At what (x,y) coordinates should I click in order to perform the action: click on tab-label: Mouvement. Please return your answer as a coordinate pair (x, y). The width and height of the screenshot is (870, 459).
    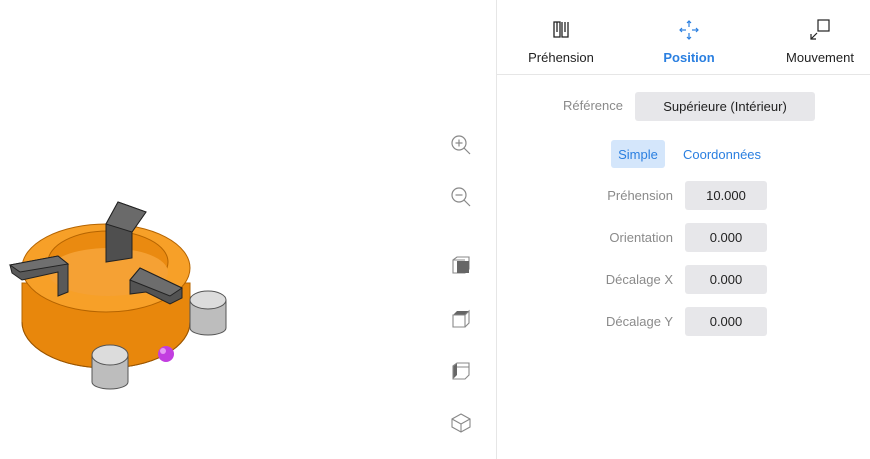
    Looking at the image, I should click on (820, 57).